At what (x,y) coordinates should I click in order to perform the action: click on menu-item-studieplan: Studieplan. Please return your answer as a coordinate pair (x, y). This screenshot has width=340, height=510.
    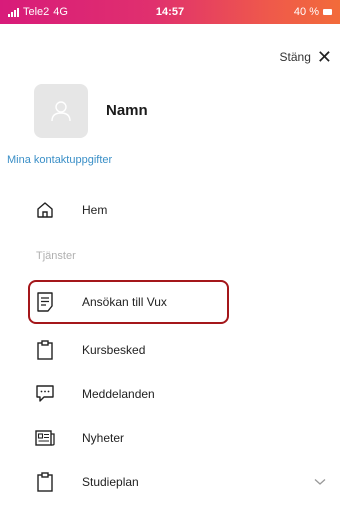
    Looking at the image, I should click on (170, 482).